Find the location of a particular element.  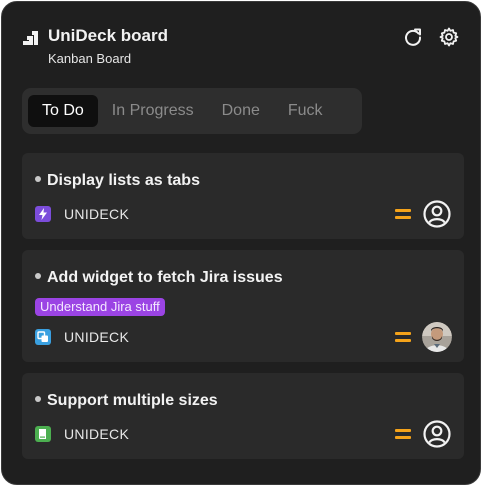

refresh-button is located at coordinates (413, 37).